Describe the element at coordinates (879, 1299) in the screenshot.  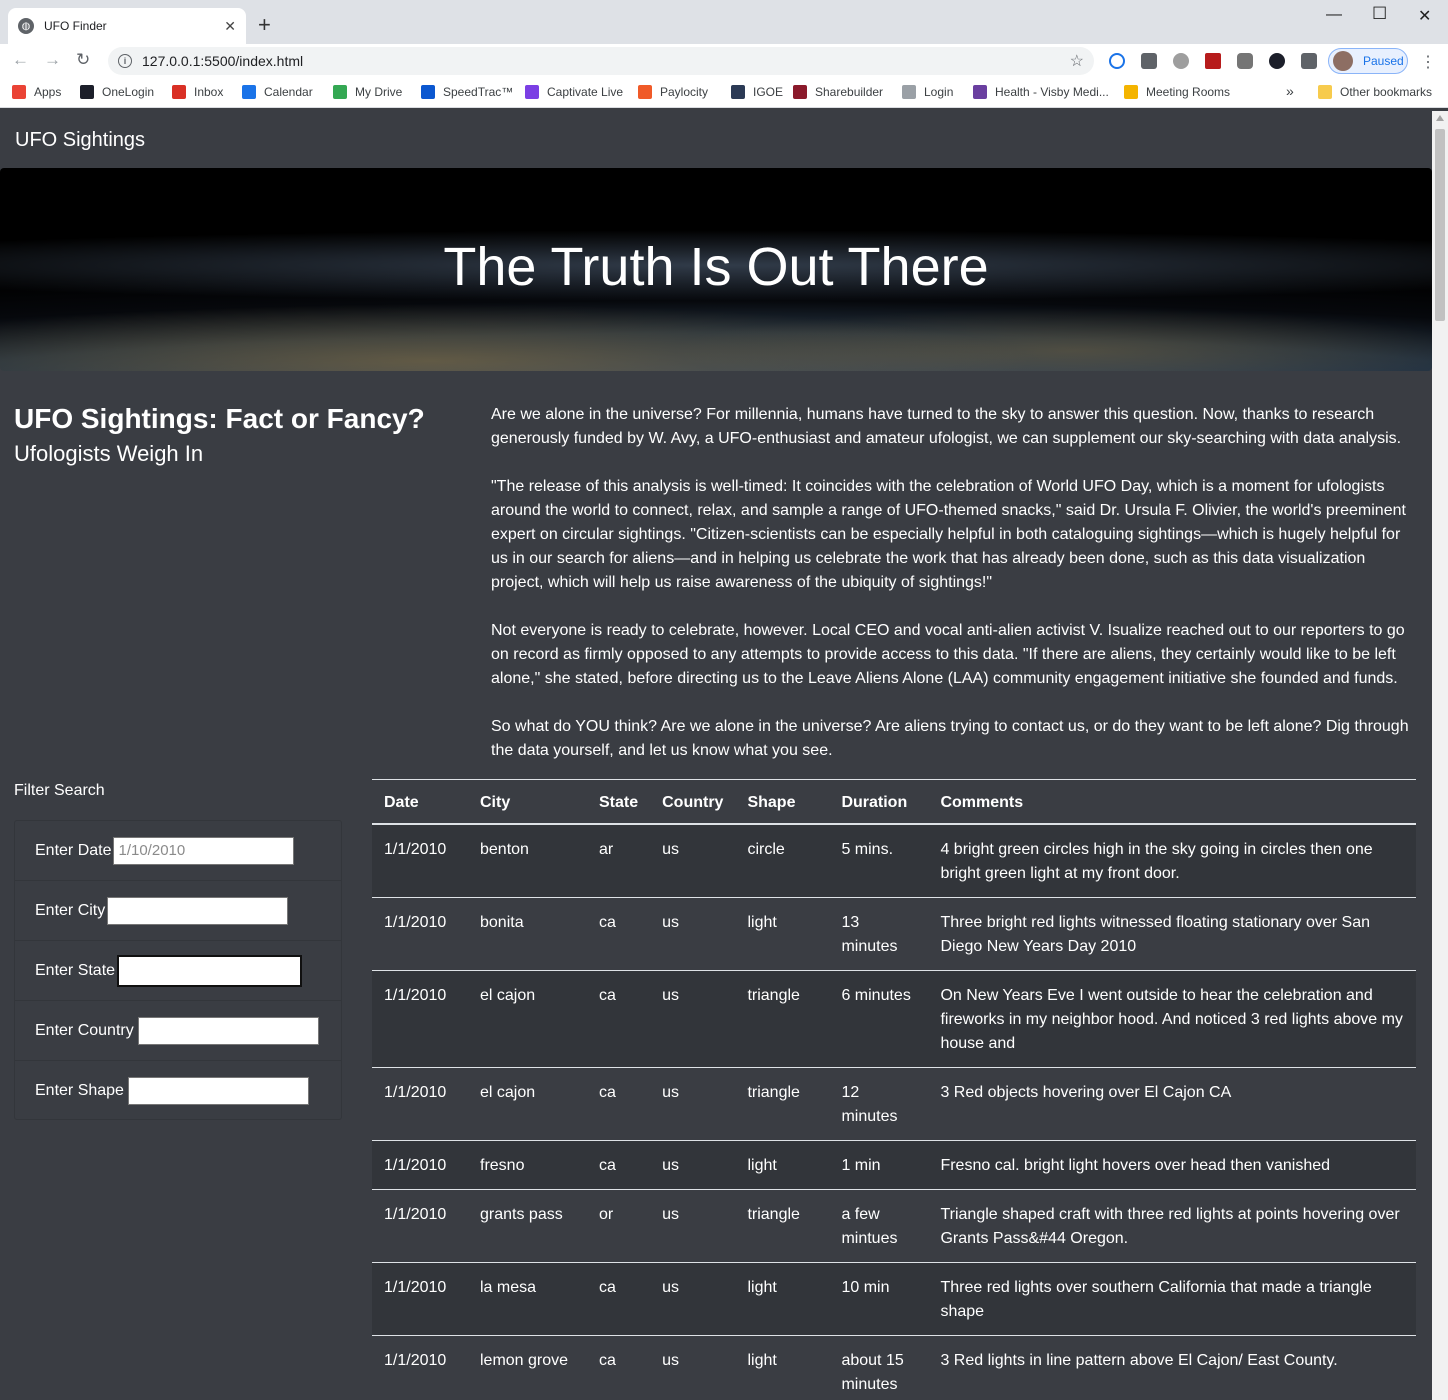
I see `duration-cell: 10 min` at that location.